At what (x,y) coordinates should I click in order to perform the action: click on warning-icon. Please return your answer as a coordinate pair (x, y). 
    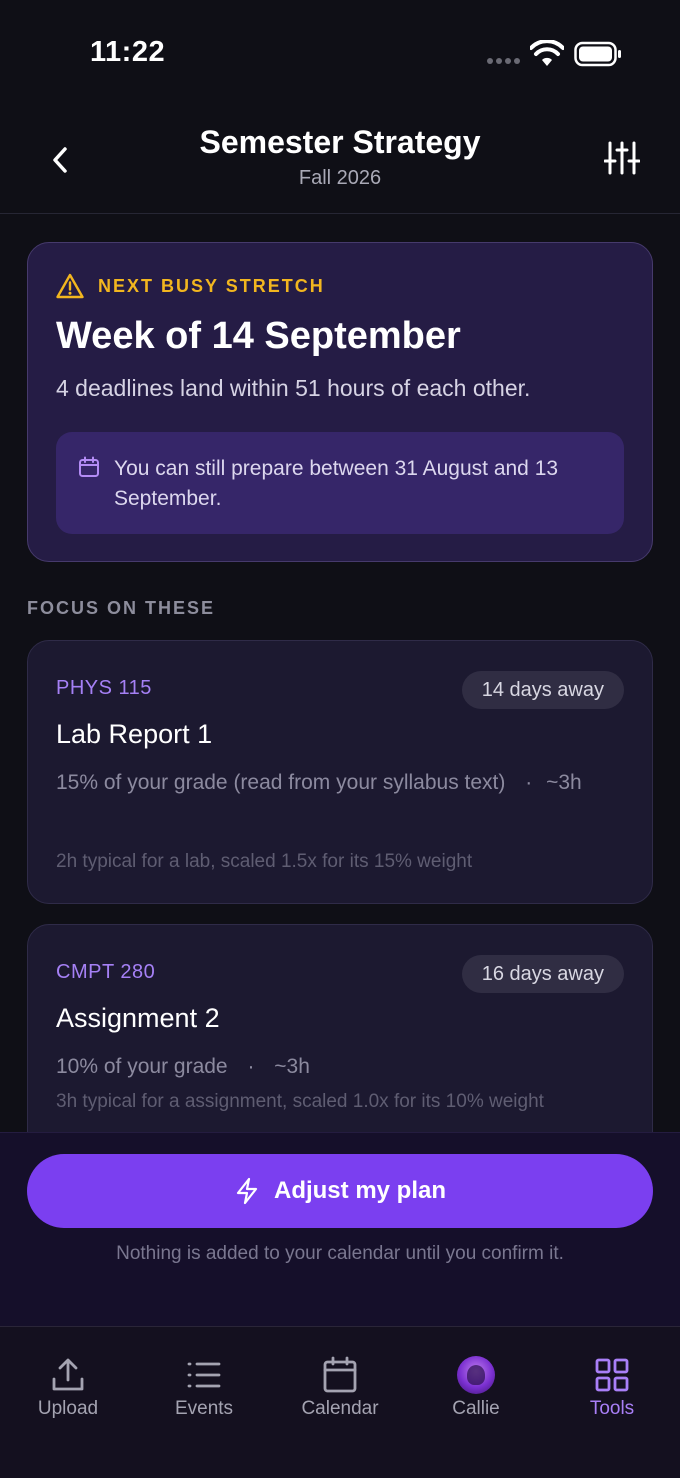
    Looking at the image, I should click on (70, 286).